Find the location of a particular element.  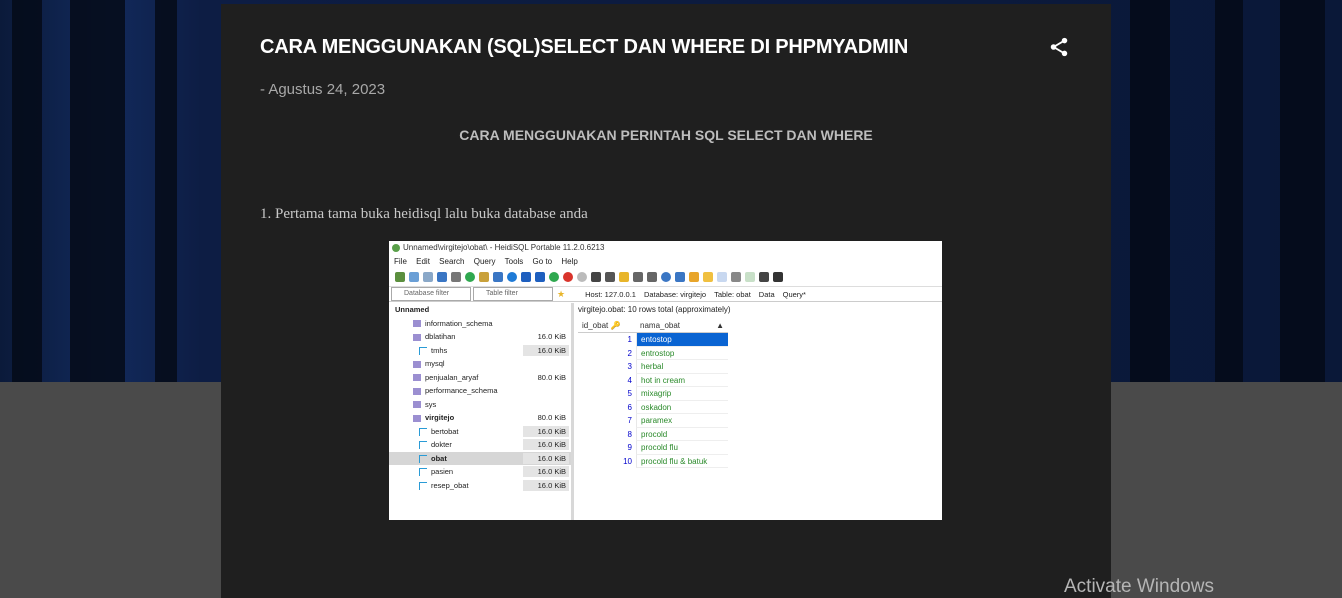

col-header-text: nama_obat is located at coordinates (660, 325).